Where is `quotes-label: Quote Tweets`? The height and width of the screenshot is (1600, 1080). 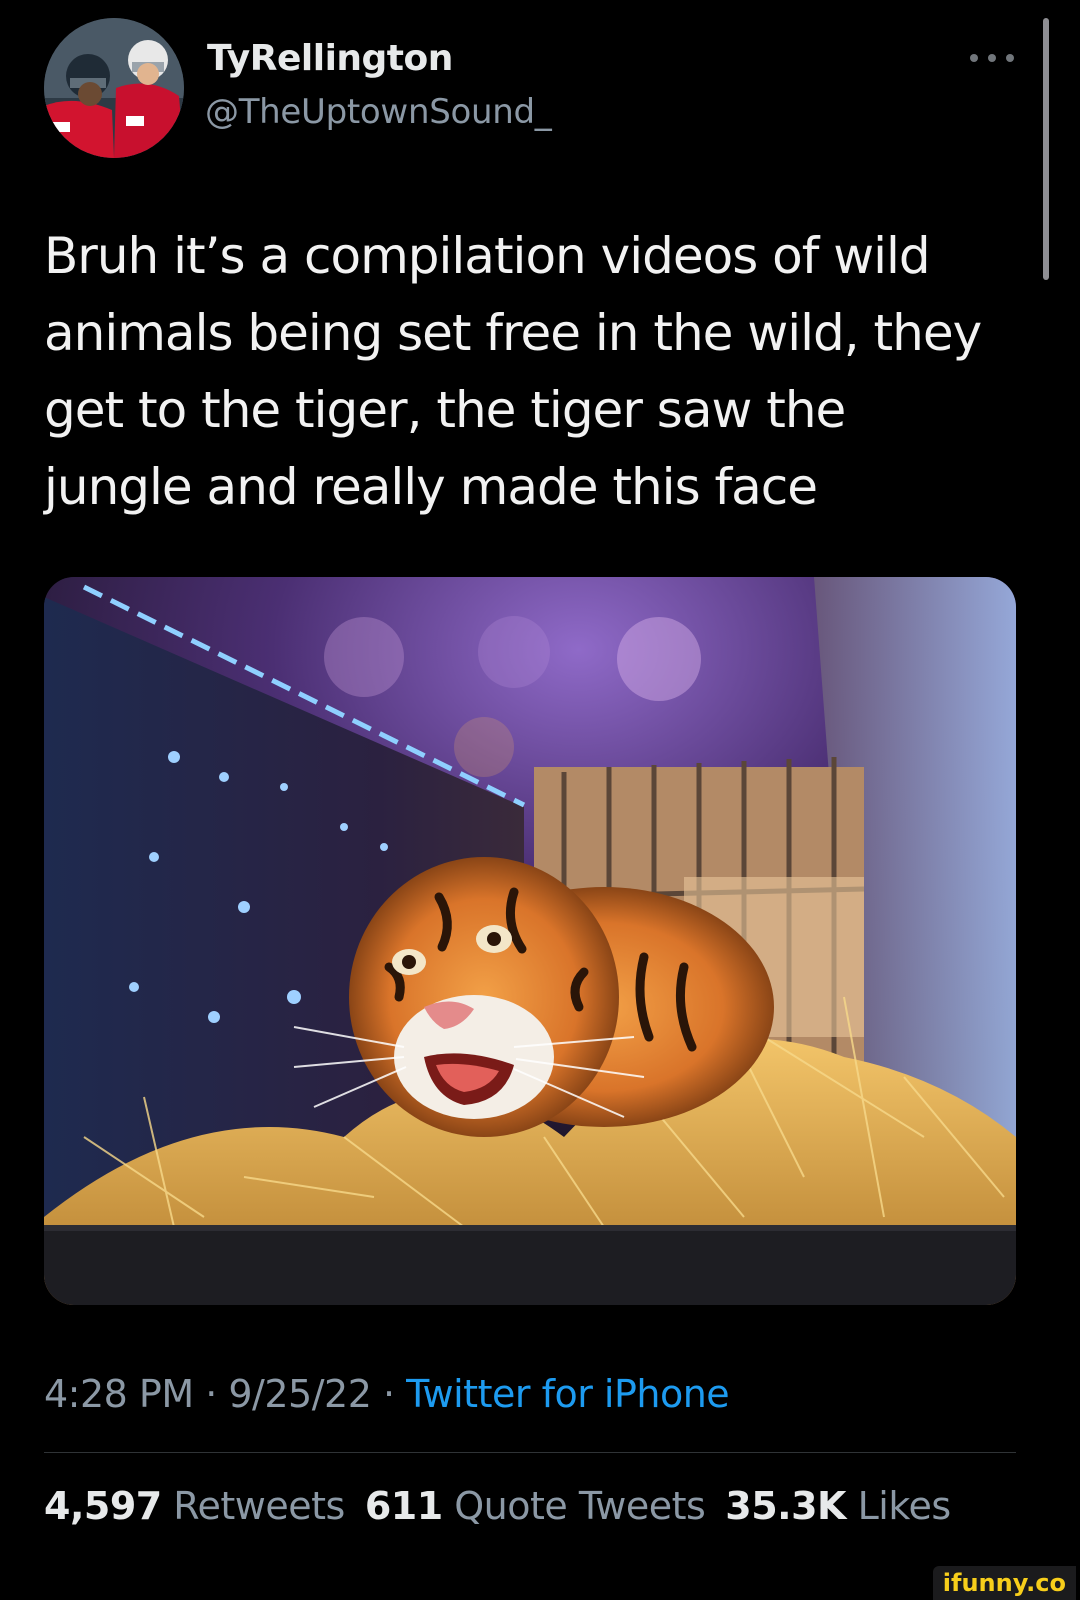
quotes-label: Quote Tweets is located at coordinates (580, 1506).